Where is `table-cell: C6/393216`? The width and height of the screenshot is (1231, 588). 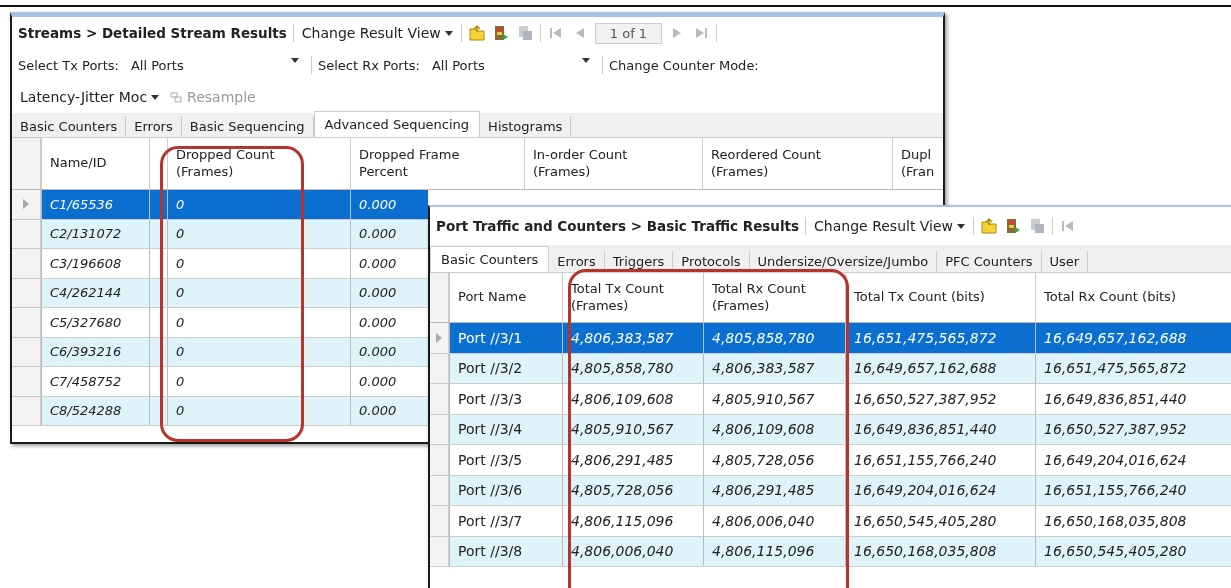 table-cell: C6/393216 is located at coordinates (95, 351).